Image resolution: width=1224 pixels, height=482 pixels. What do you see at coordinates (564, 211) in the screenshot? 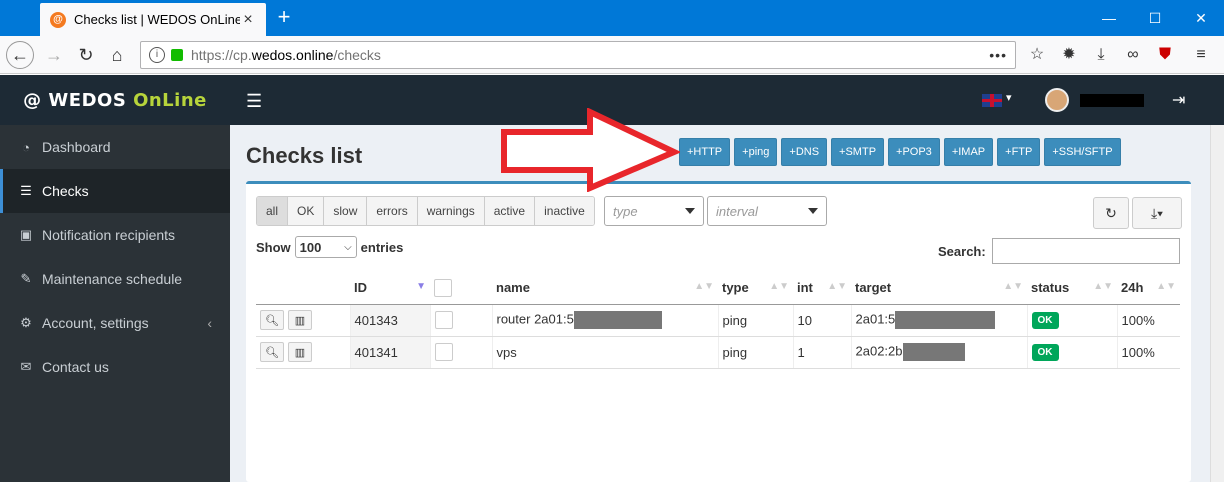
I see `filter-inactive-button: inactive` at bounding box center [564, 211].